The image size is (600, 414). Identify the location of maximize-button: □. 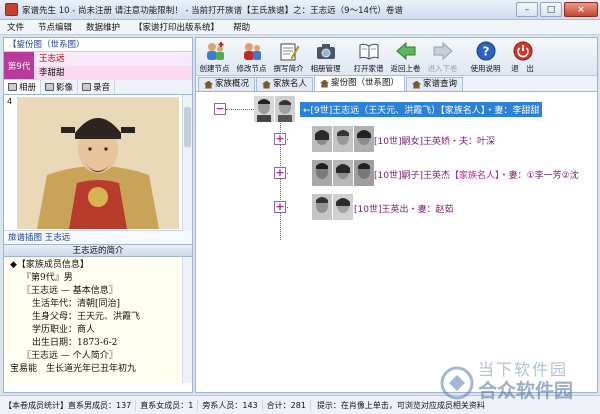
(551, 9).